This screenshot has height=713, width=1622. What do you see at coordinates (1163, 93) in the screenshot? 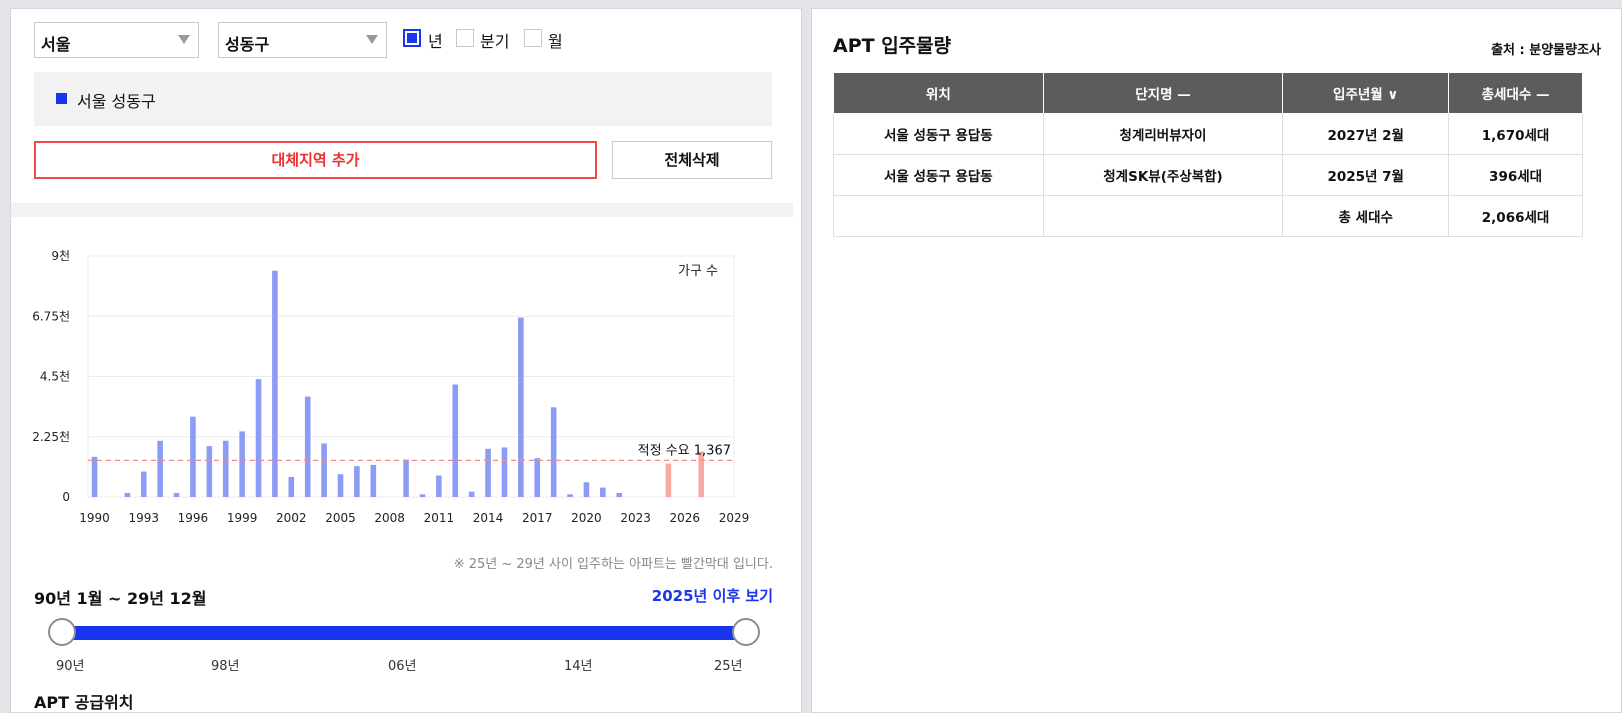
I see `header-complex-name: 단지명 —` at bounding box center [1163, 93].